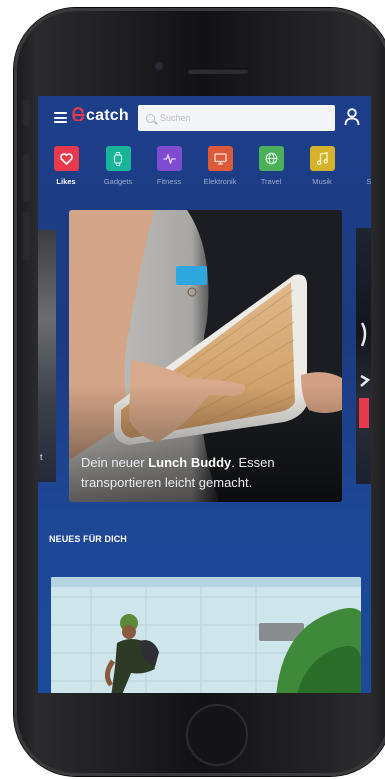 The height and width of the screenshot is (779, 385). I want to click on previous-card-peek, so click(47, 356).